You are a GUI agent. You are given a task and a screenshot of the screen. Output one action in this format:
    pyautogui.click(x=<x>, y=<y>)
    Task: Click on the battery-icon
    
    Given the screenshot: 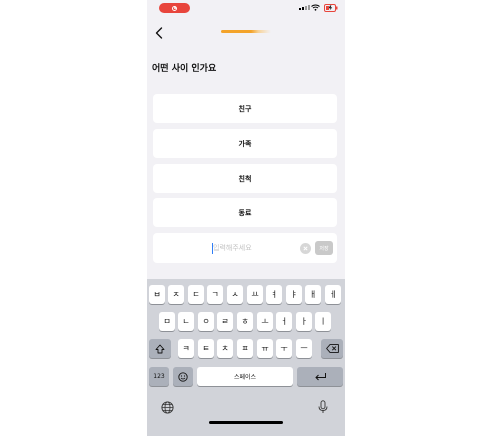 What is the action you would take?
    pyautogui.click(x=331, y=8)
    